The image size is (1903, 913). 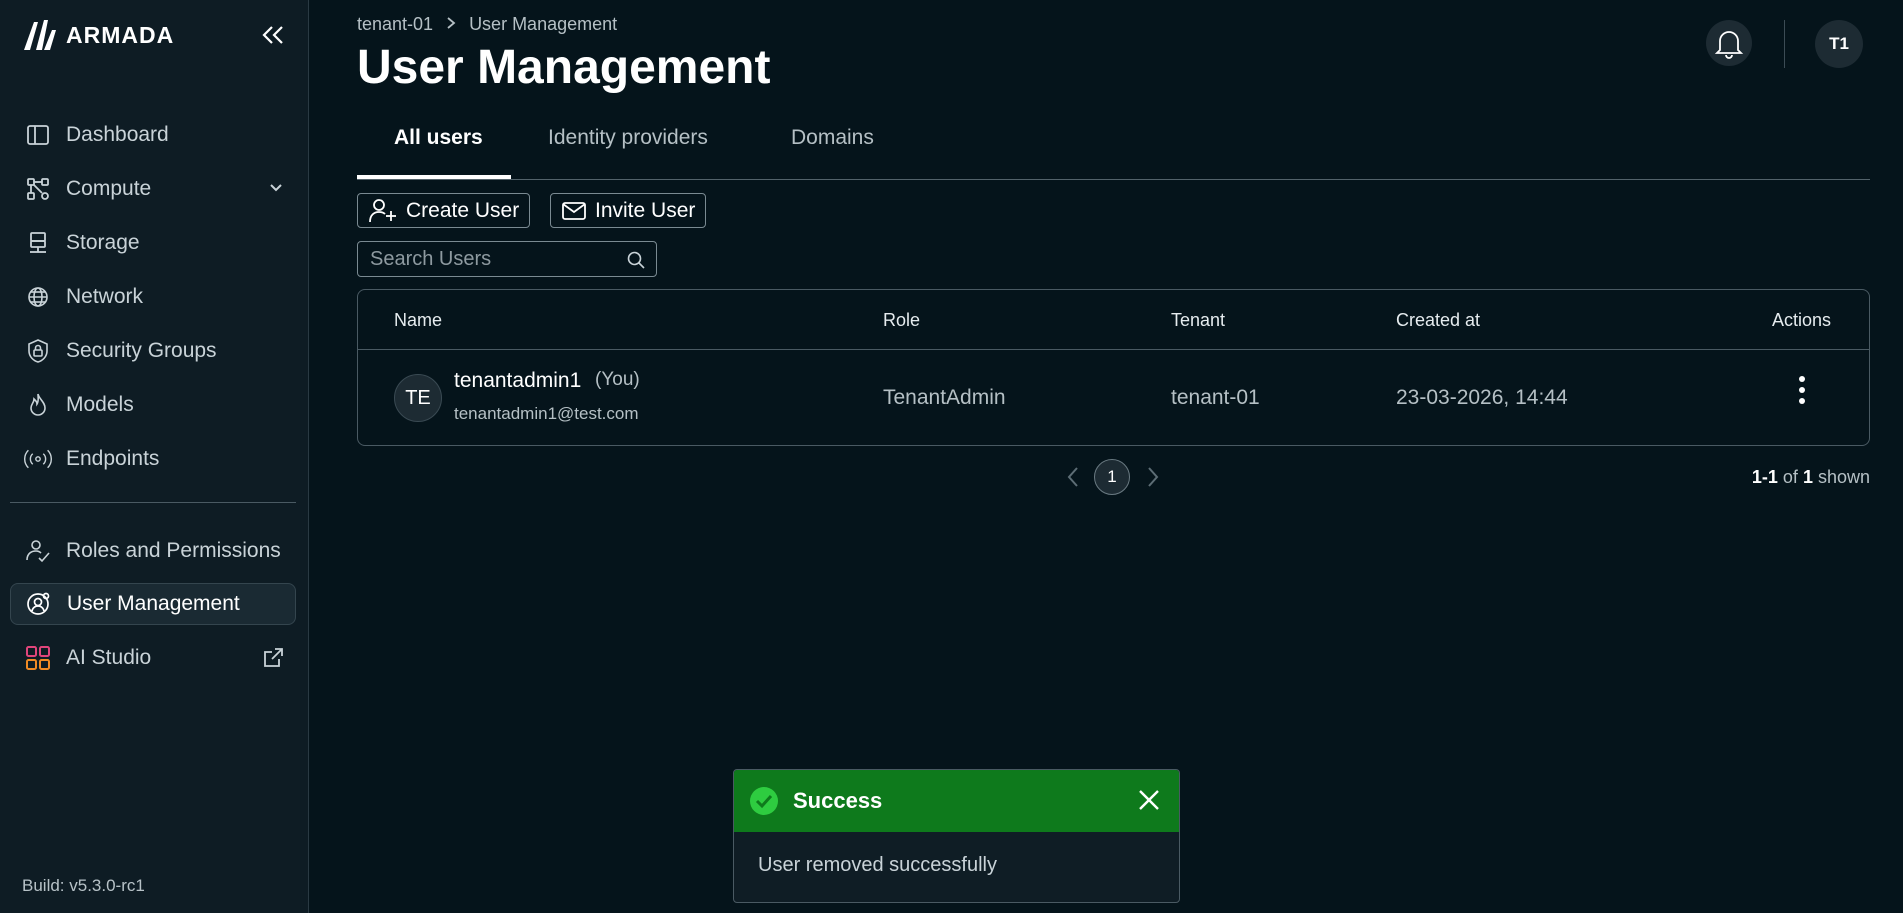 I want to click on row-actions-menu-button, so click(x=1802, y=390).